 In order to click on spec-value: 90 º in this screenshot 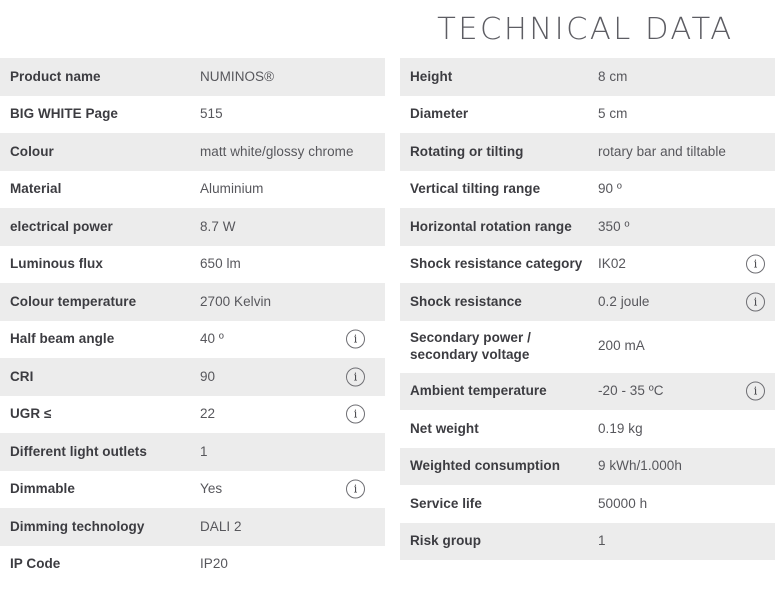, I will do `click(610, 189)`.